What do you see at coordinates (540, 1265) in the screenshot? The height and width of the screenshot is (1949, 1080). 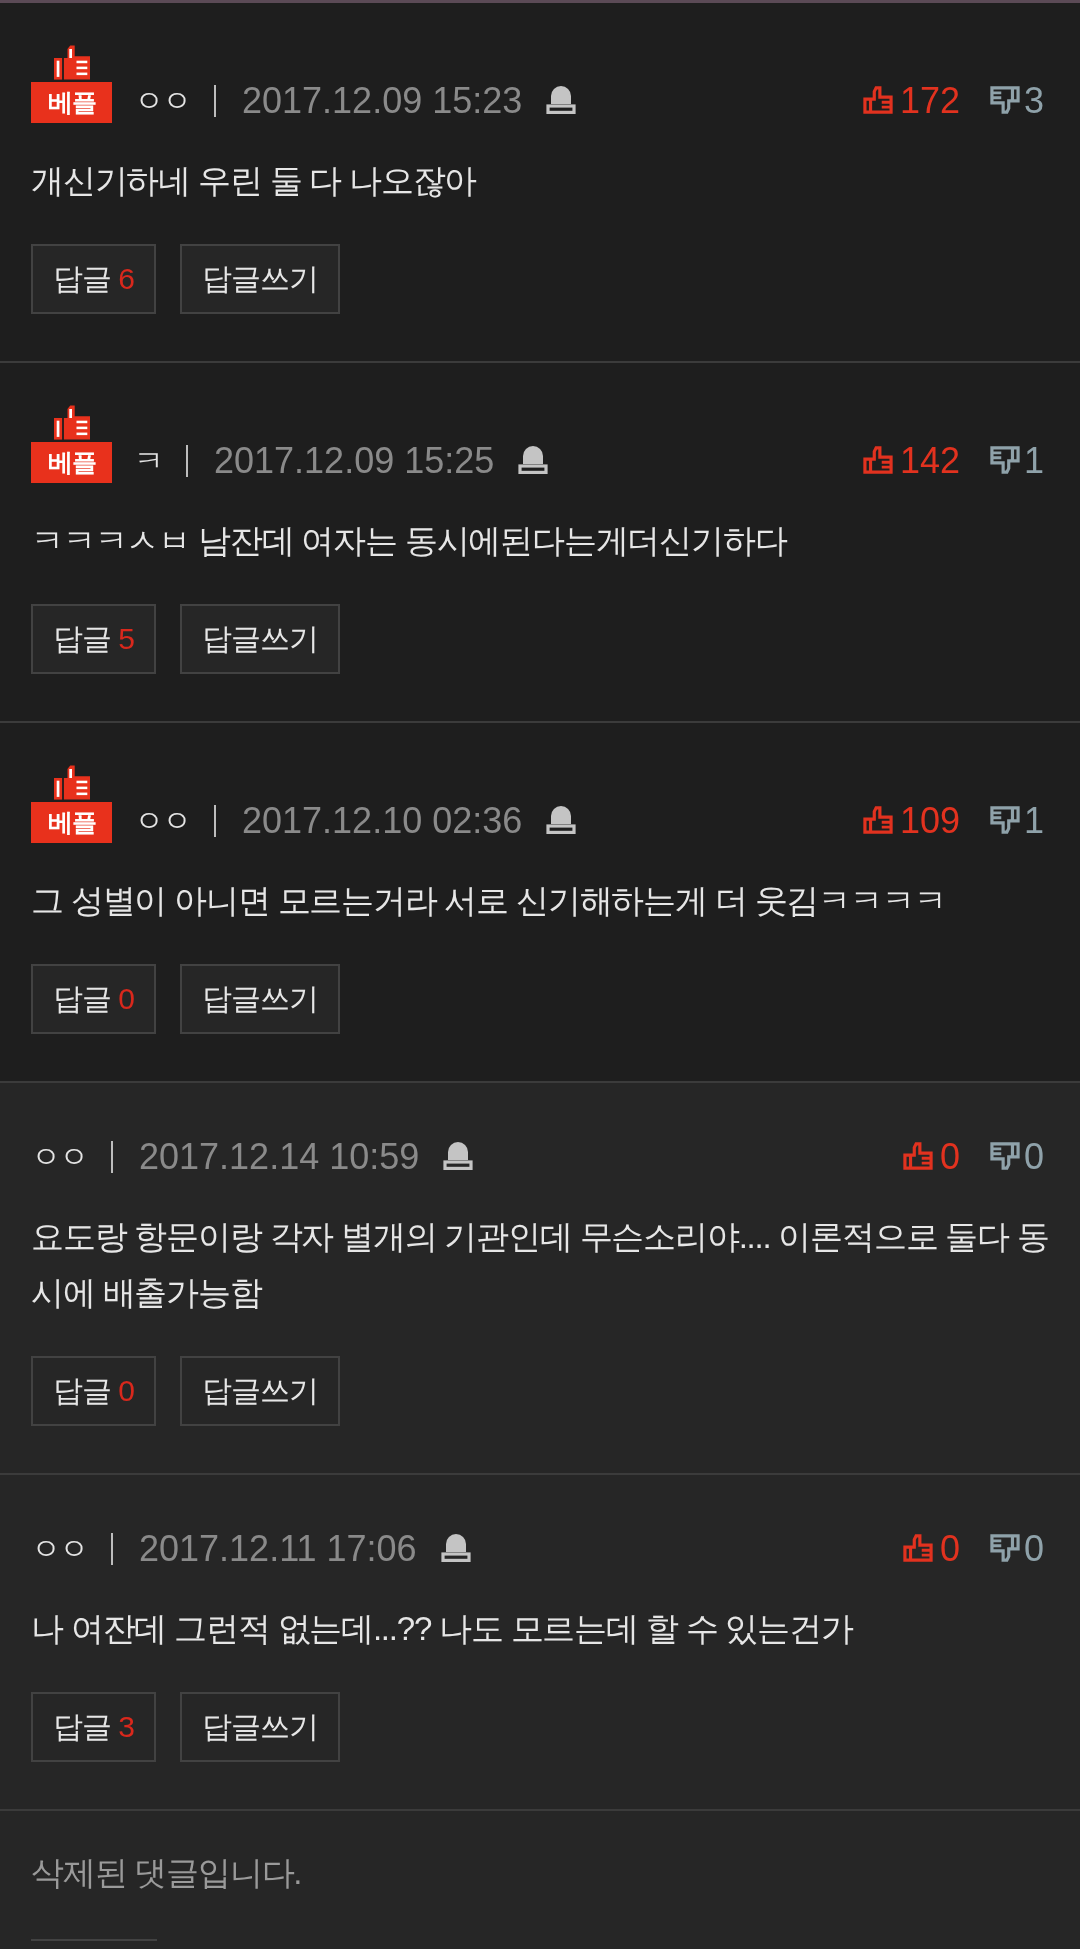 I see `comment-text: 요도랑 항문이랑 각자 별개의 기관인데 무슨소리야.... 이론적으로 둘다 동시에 배출가능함` at bounding box center [540, 1265].